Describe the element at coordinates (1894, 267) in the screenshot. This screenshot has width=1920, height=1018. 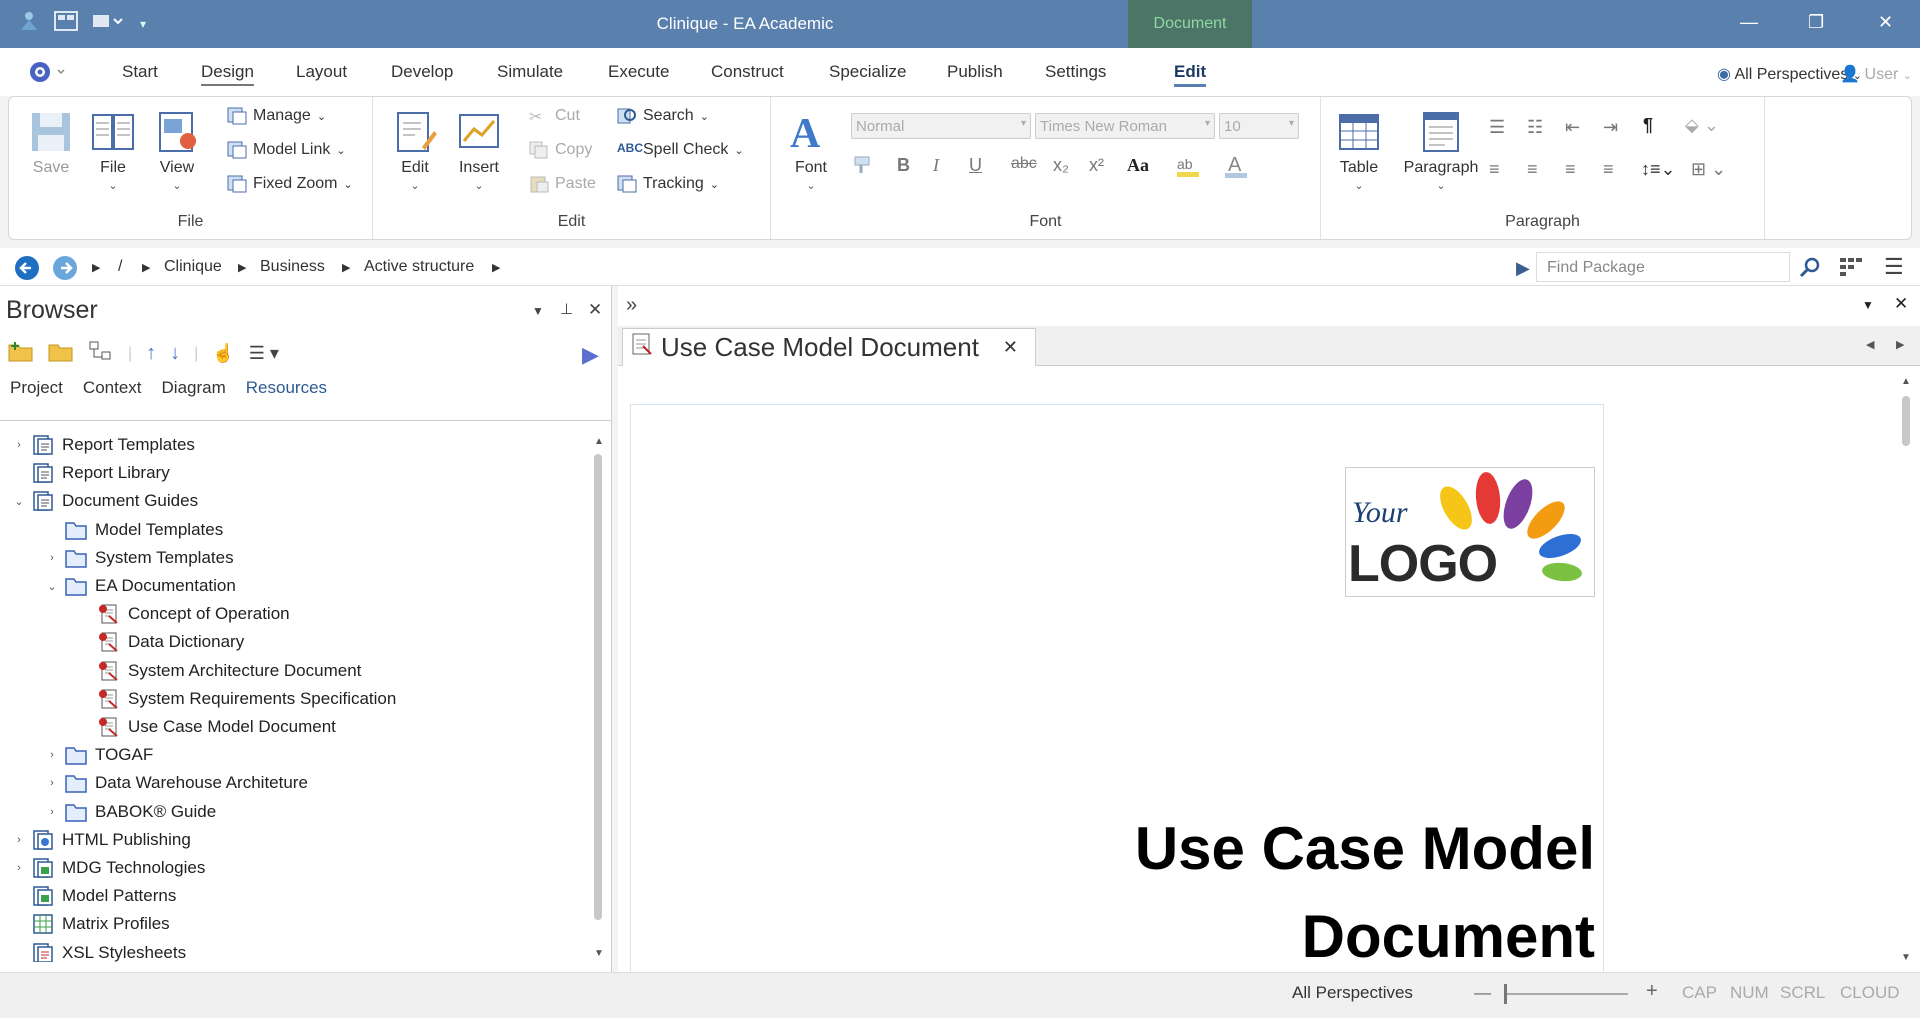
I see `hamburger-menu-icon: ☰` at that location.